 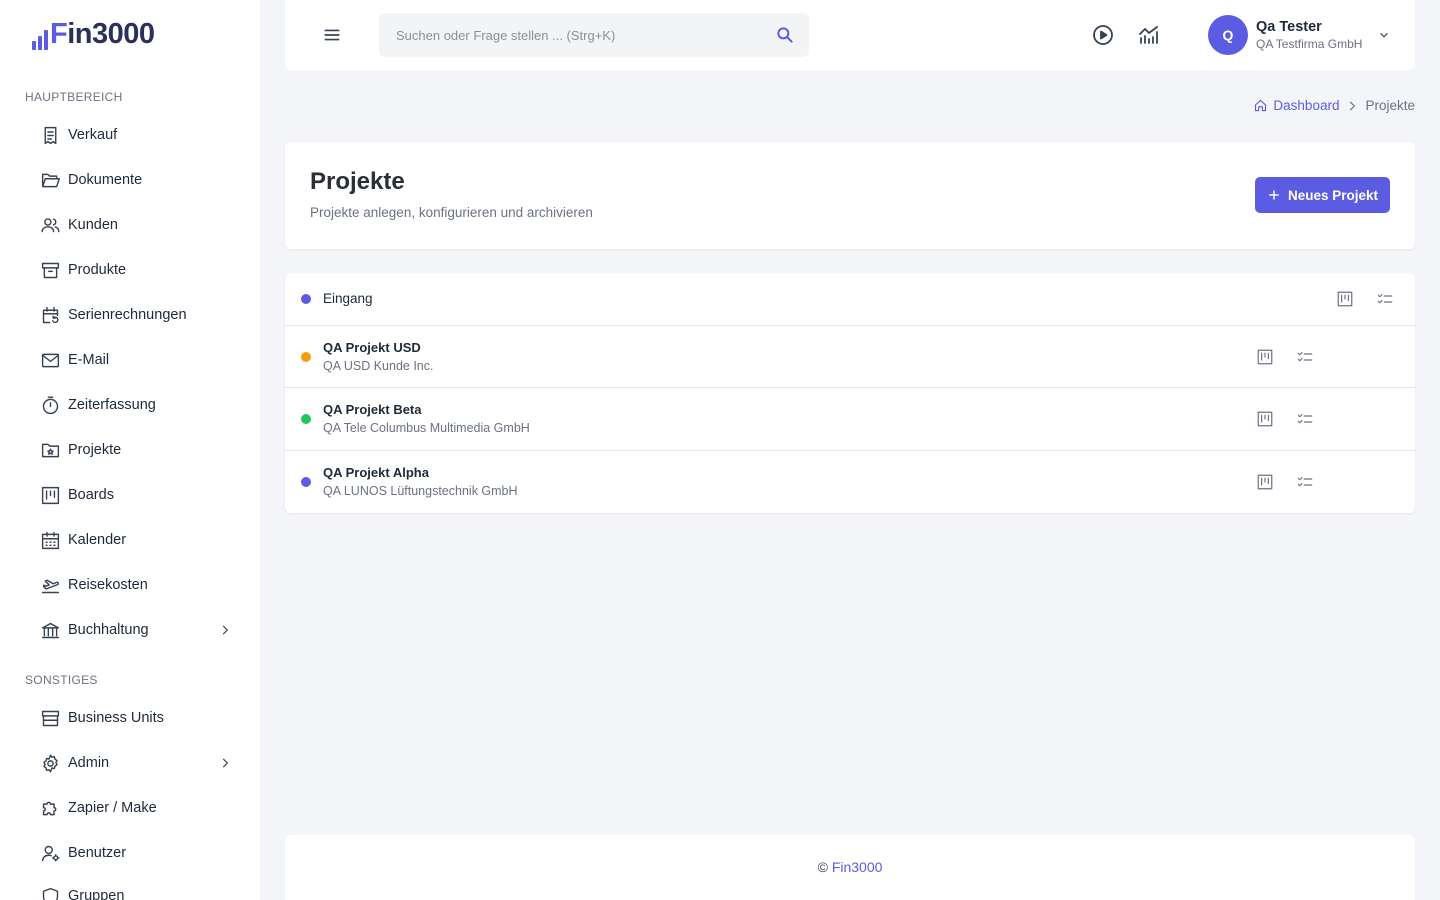 I want to click on sidebar-item-kalender: Kalender, so click(x=135, y=540).